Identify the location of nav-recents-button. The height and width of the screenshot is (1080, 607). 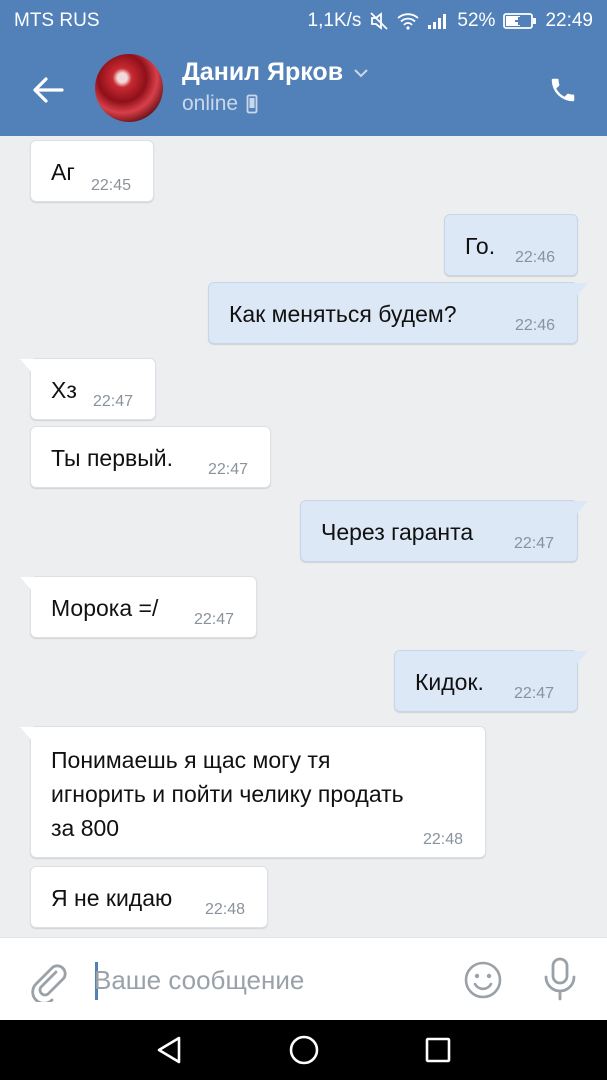
(438, 1050).